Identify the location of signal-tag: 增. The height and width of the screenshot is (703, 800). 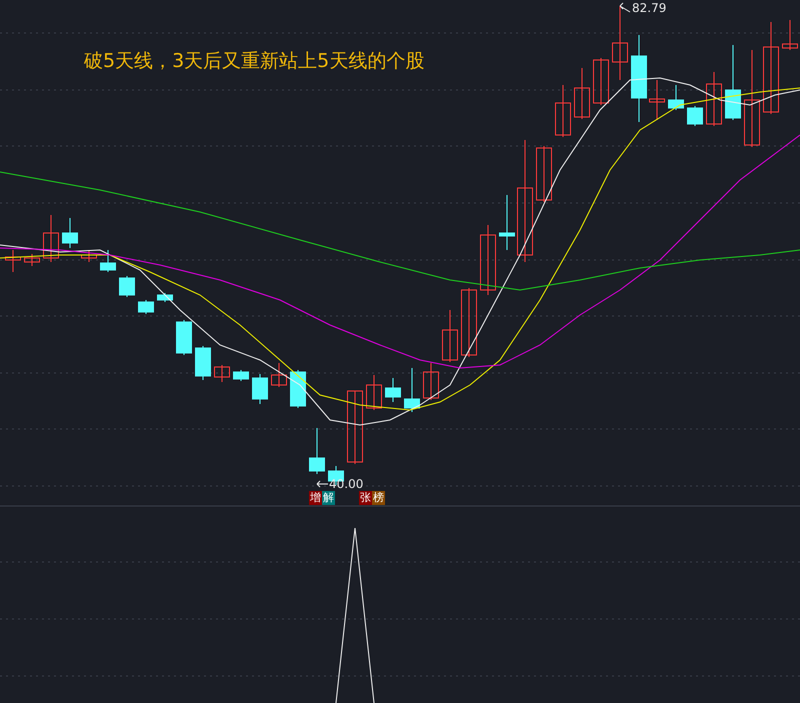
(315, 498).